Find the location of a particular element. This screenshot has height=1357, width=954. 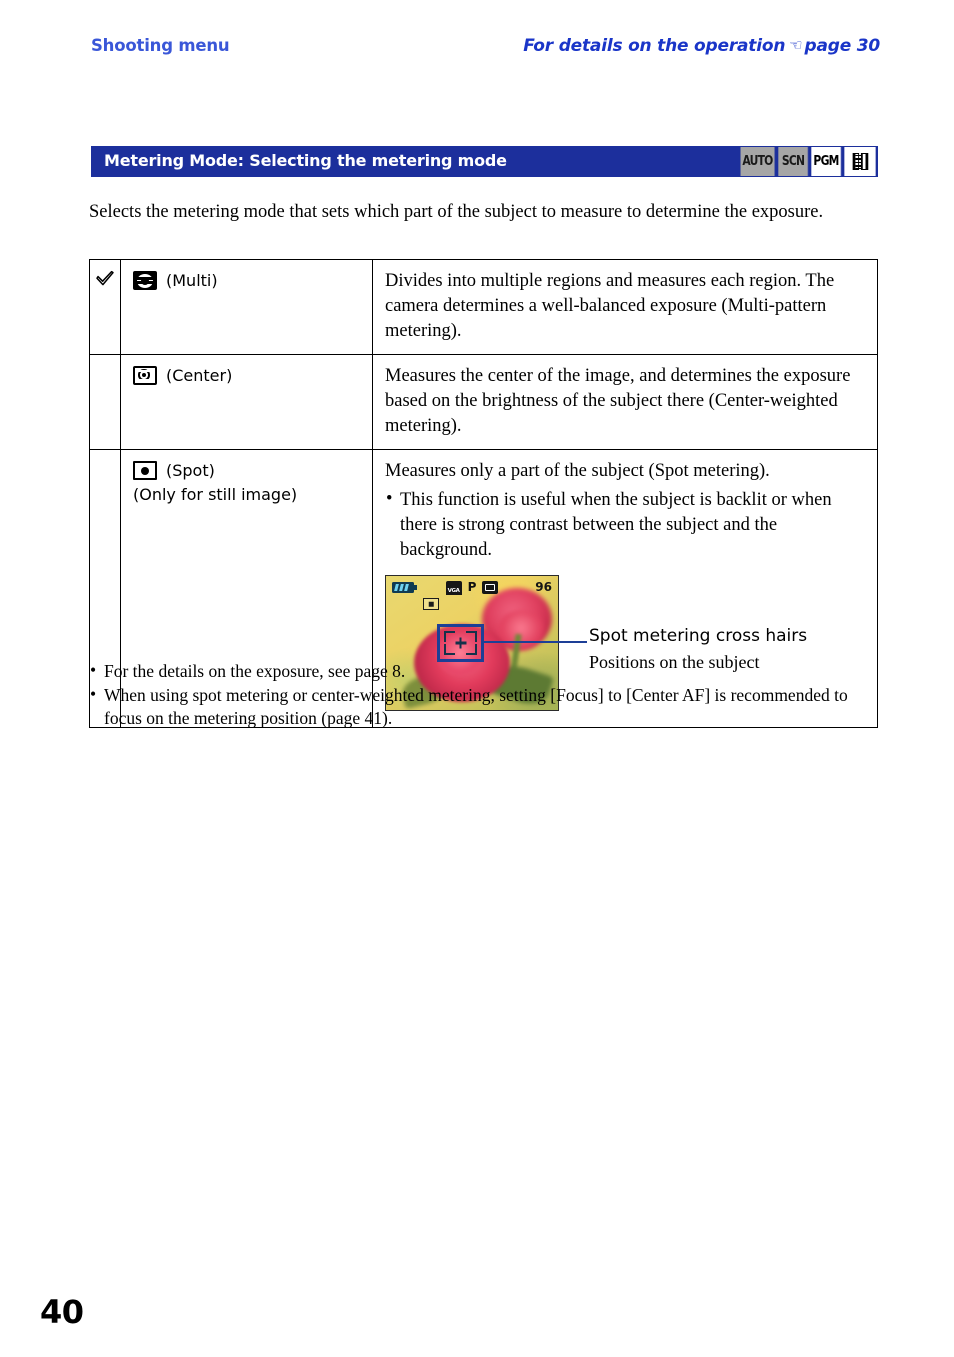

mode-badge-group: AUTO SCN PGM is located at coordinates (808, 161).